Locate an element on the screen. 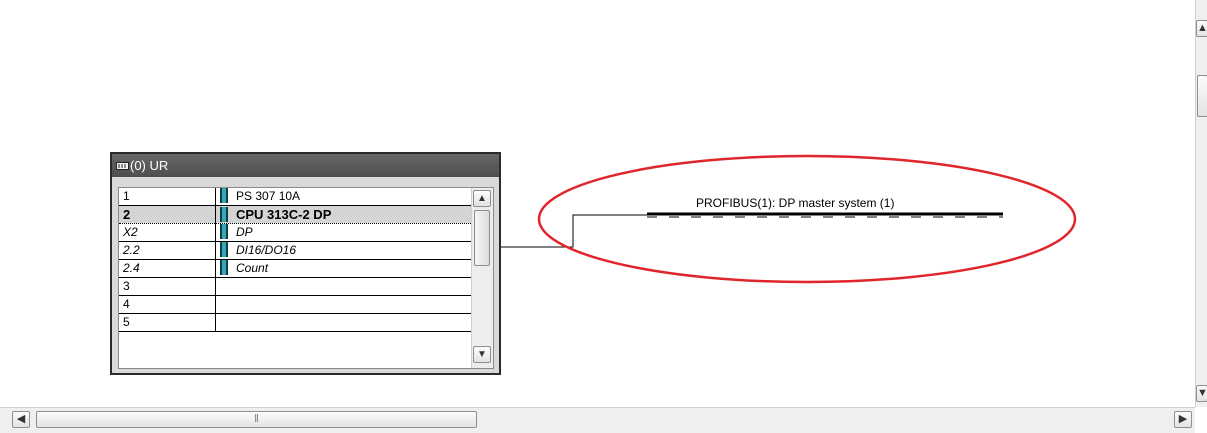 Image resolution: width=1207 pixels, height=433 pixels. module-name: Count is located at coordinates (252, 268).